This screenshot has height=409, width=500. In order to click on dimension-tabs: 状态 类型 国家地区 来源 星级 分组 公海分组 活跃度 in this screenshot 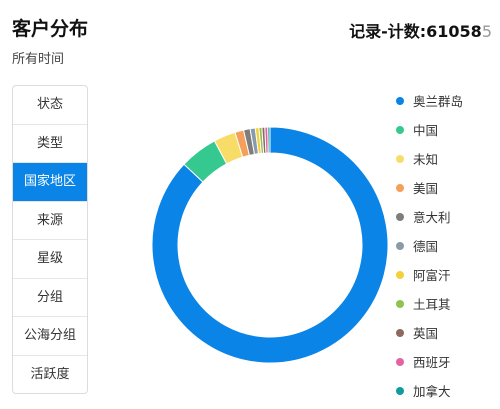, I will do `click(50, 239)`.